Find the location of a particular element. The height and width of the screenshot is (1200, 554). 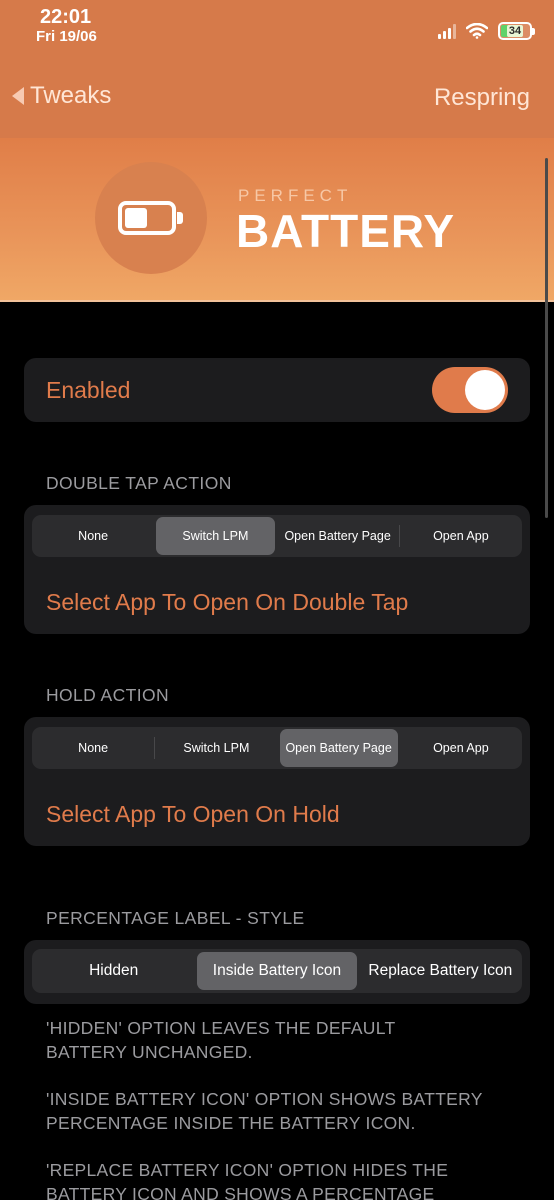

navigation-header: 22:01 Fri 19/06 34 Tweaks Respring is located at coordinates (277, 69).